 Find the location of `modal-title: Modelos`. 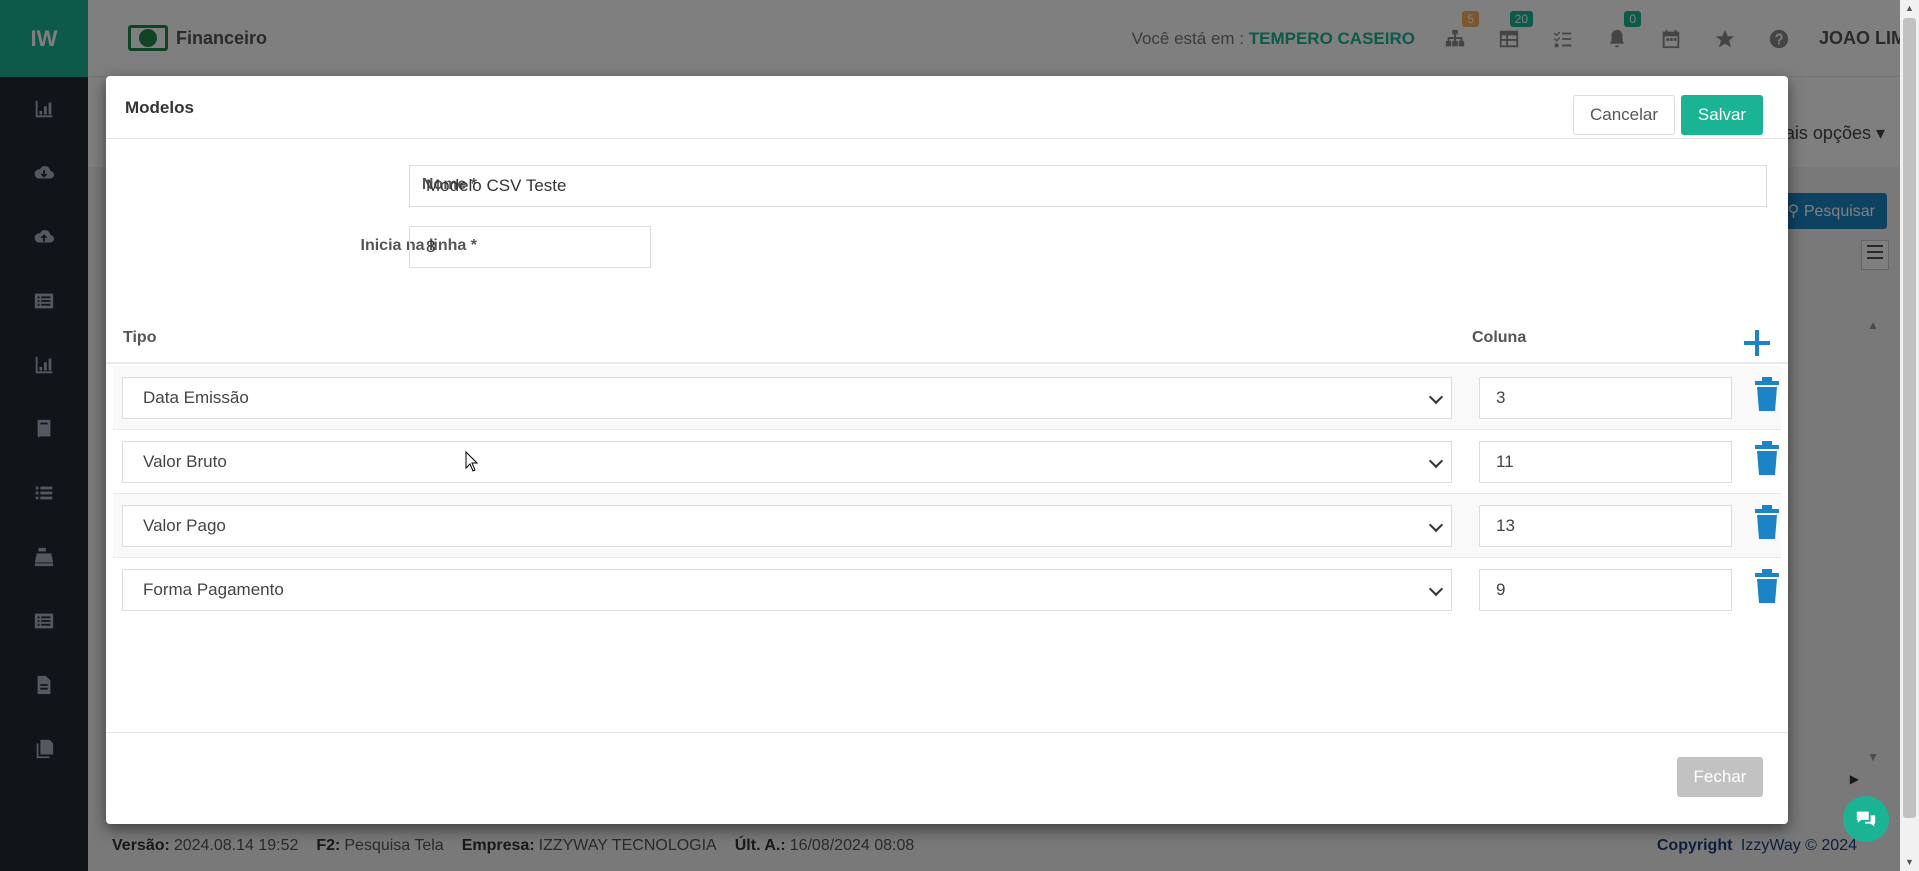

modal-title: Modelos is located at coordinates (159, 107).